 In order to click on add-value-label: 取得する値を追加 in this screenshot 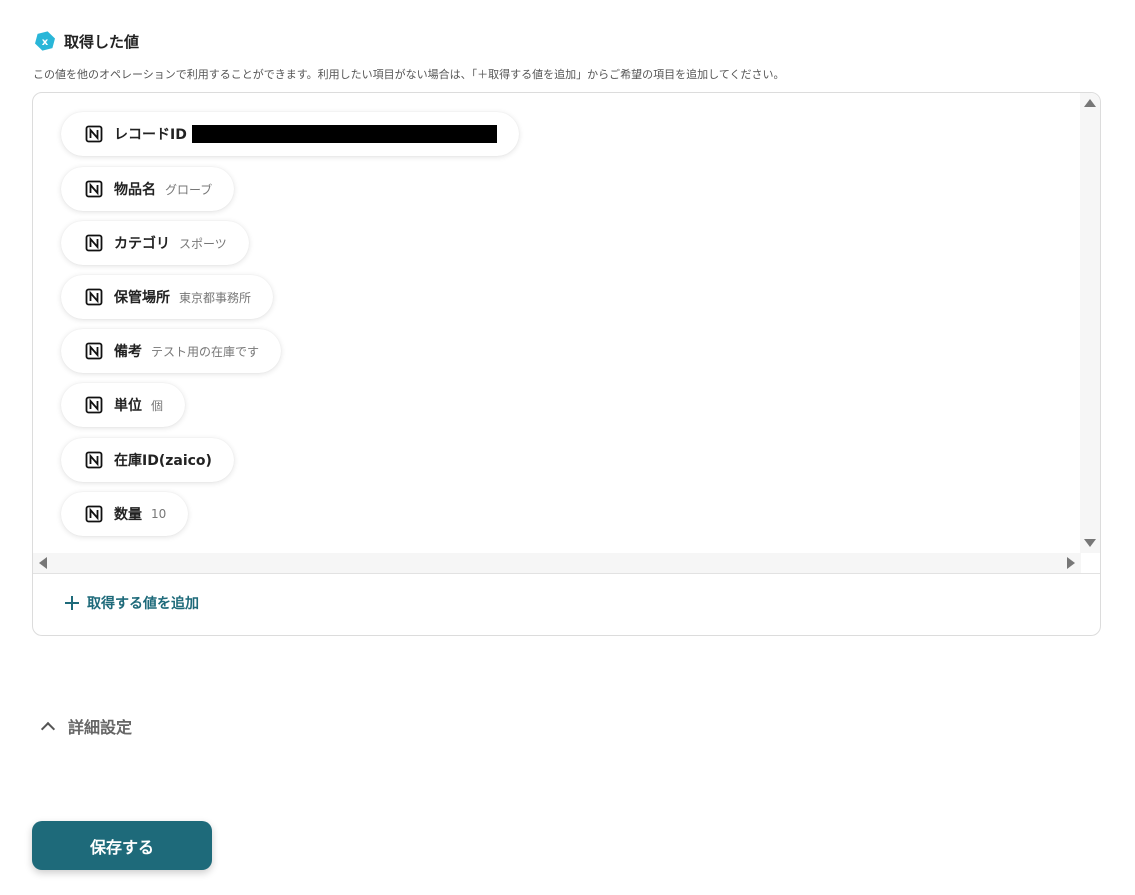, I will do `click(143, 604)`.